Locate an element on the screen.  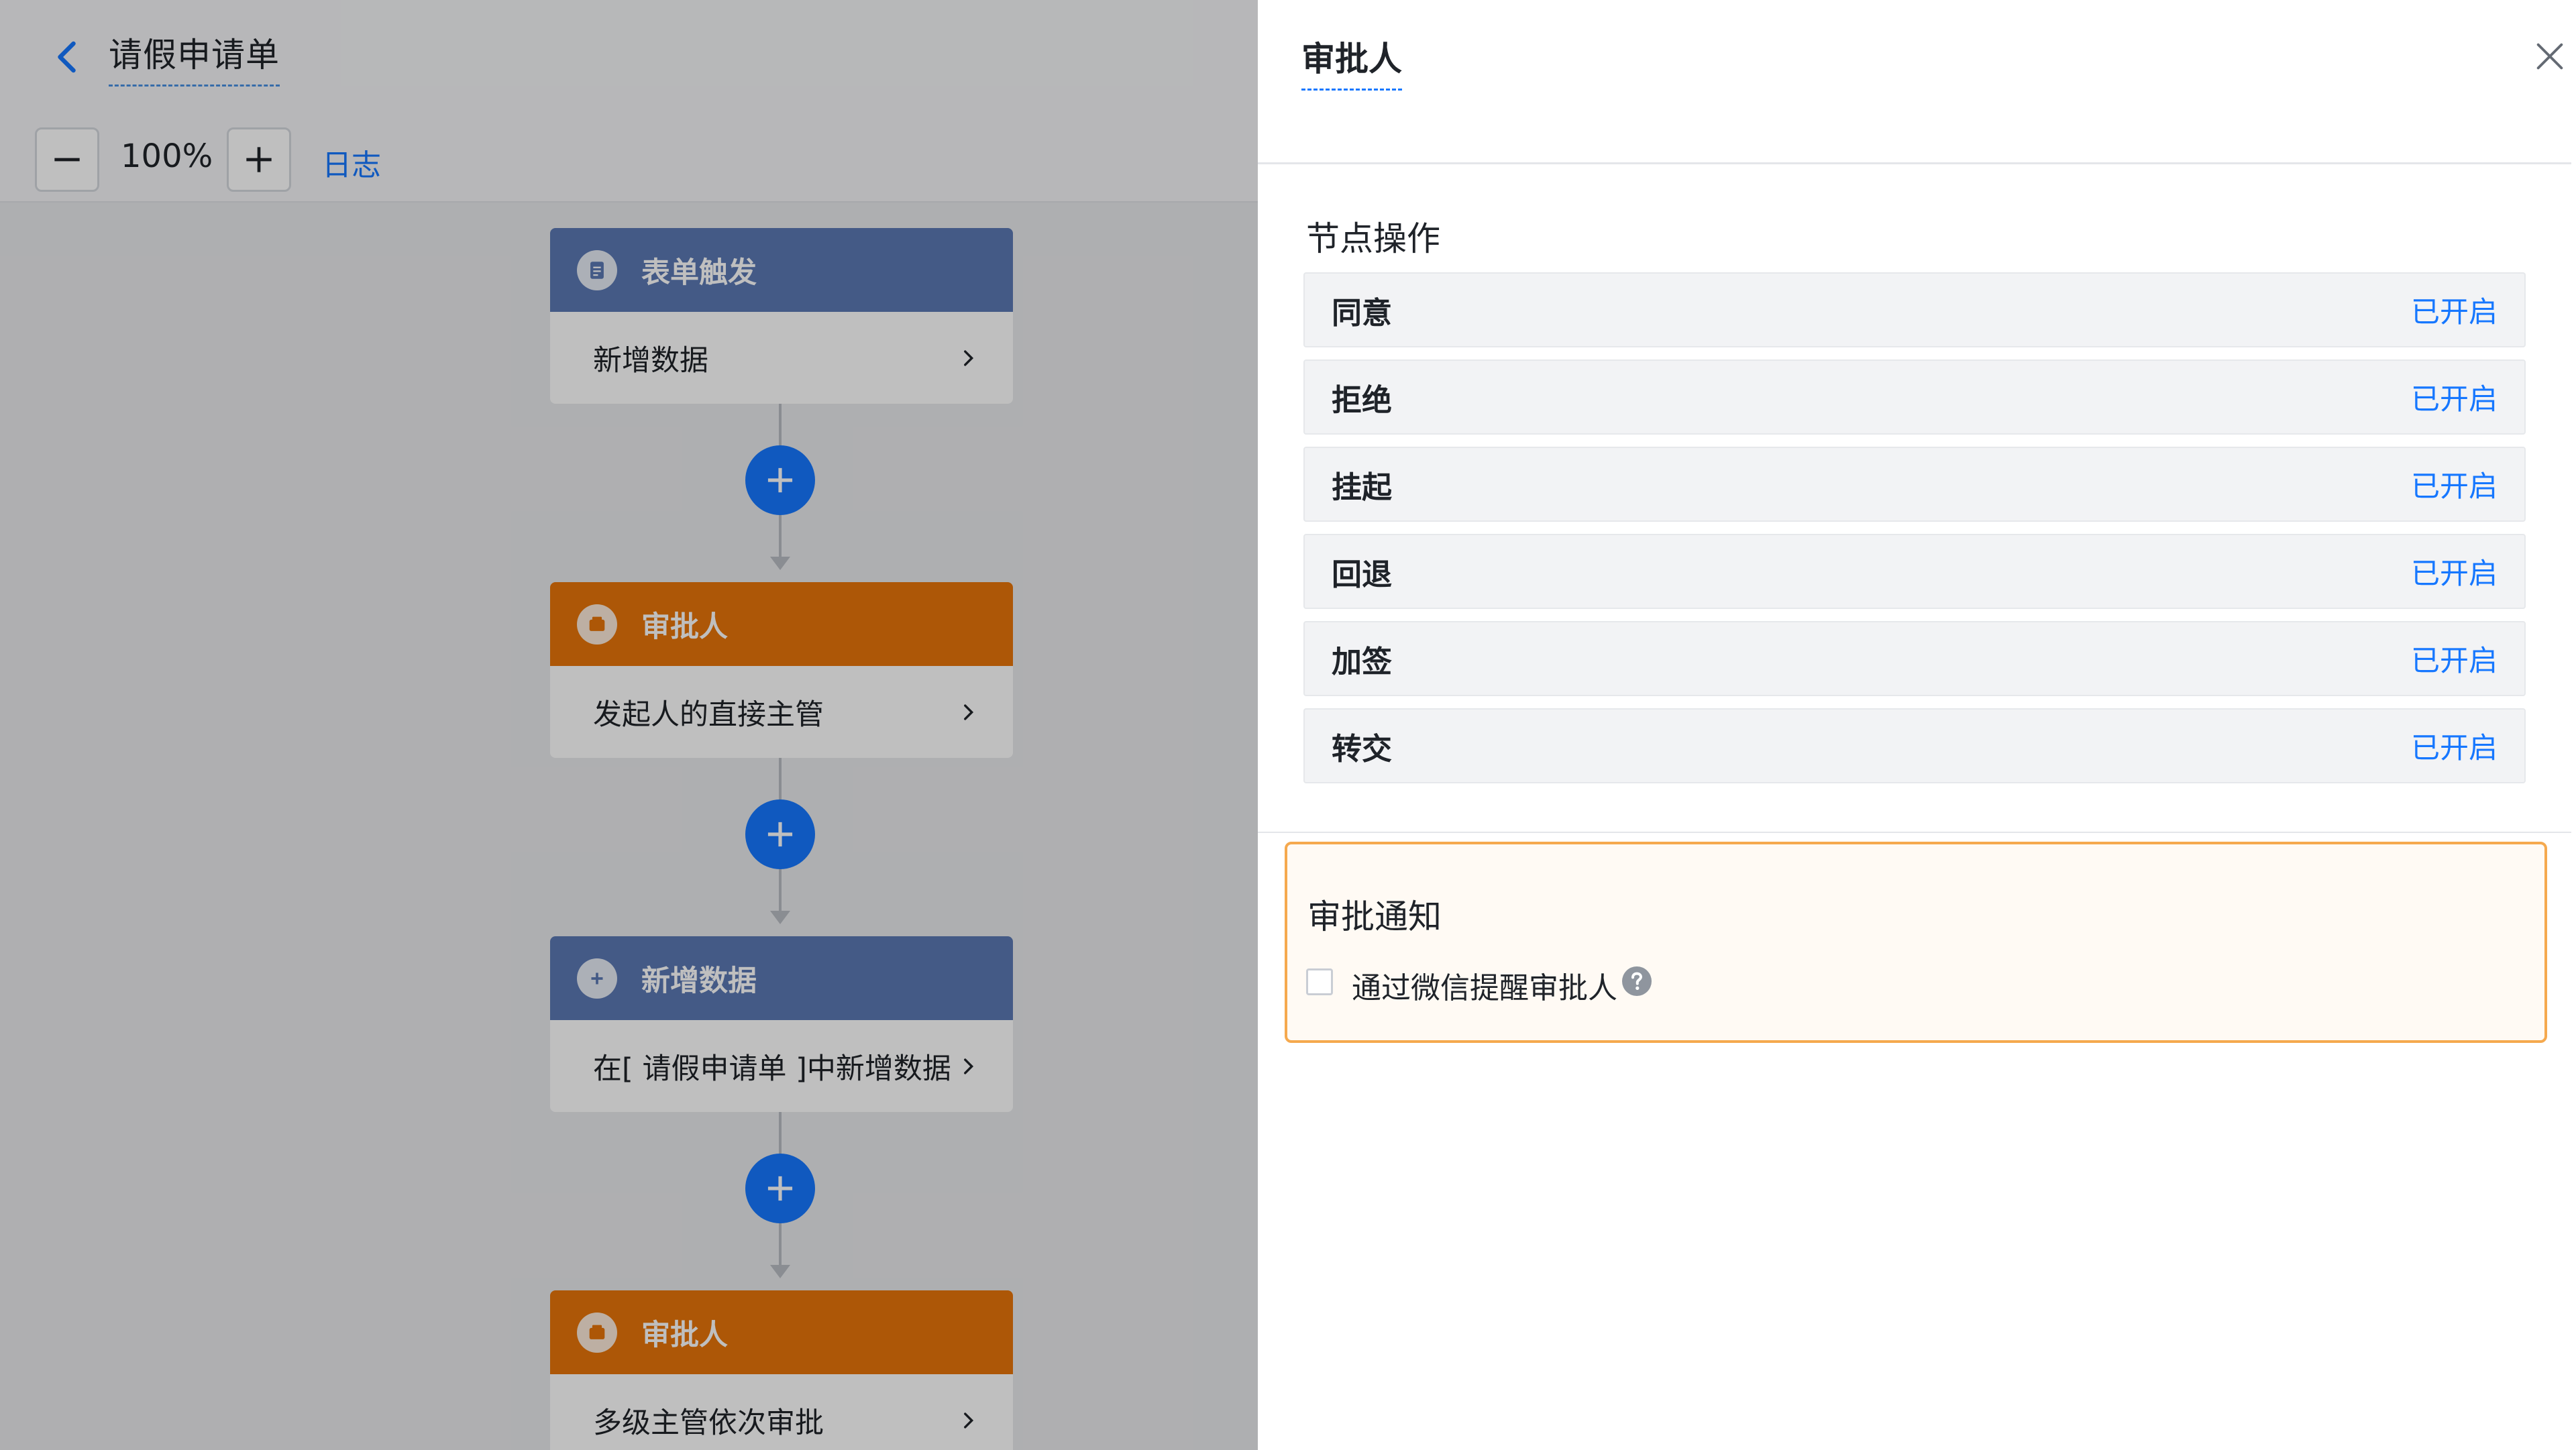
minus-icon is located at coordinates (67, 160).